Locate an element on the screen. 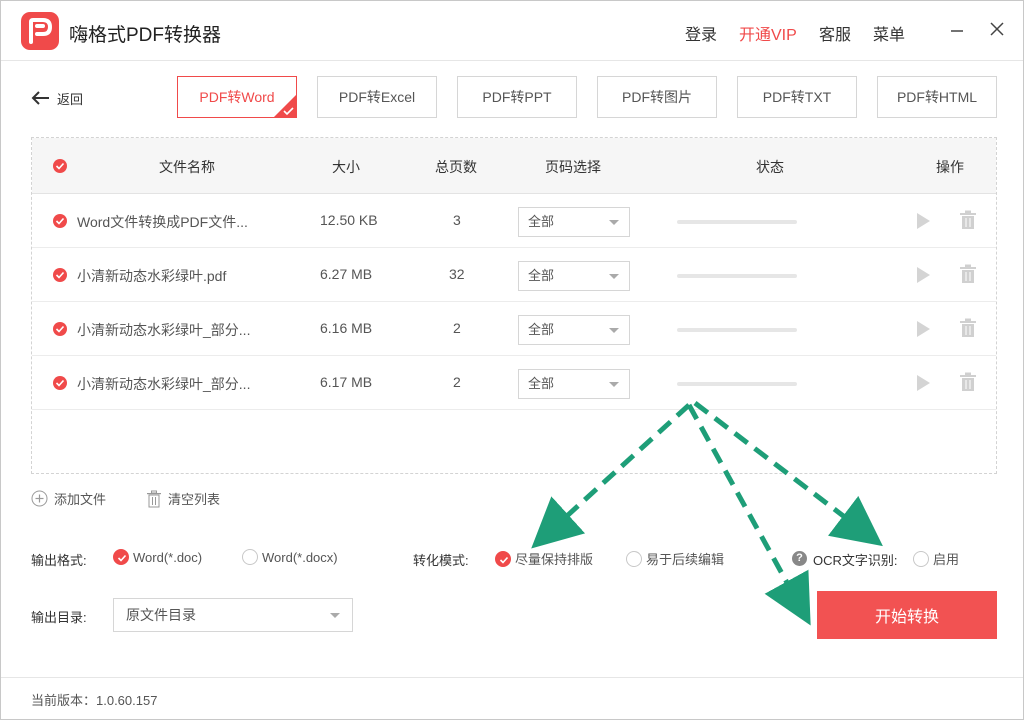 The width and height of the screenshot is (1024, 720). help-icon: ? is located at coordinates (799, 558).